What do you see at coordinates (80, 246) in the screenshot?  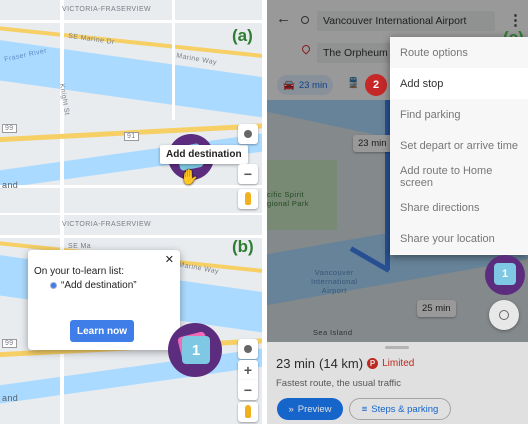 I see `map-label: SE Ma` at bounding box center [80, 246].